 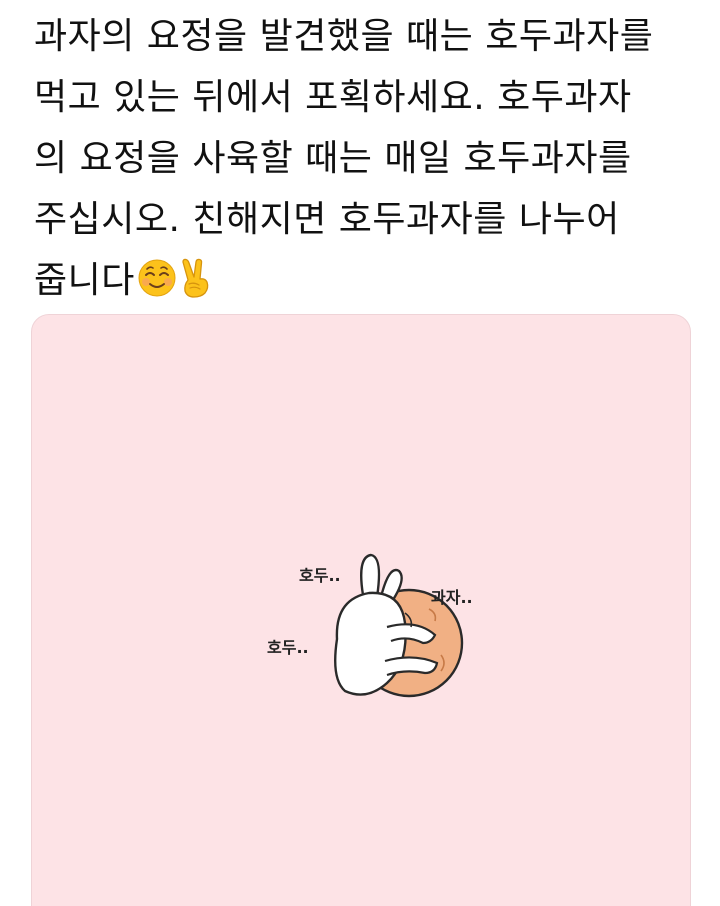 What do you see at coordinates (333, 158) in the screenshot?
I see `tweet-line-3: 의 요정을 사육할 때는 매일 호두과자를` at bounding box center [333, 158].